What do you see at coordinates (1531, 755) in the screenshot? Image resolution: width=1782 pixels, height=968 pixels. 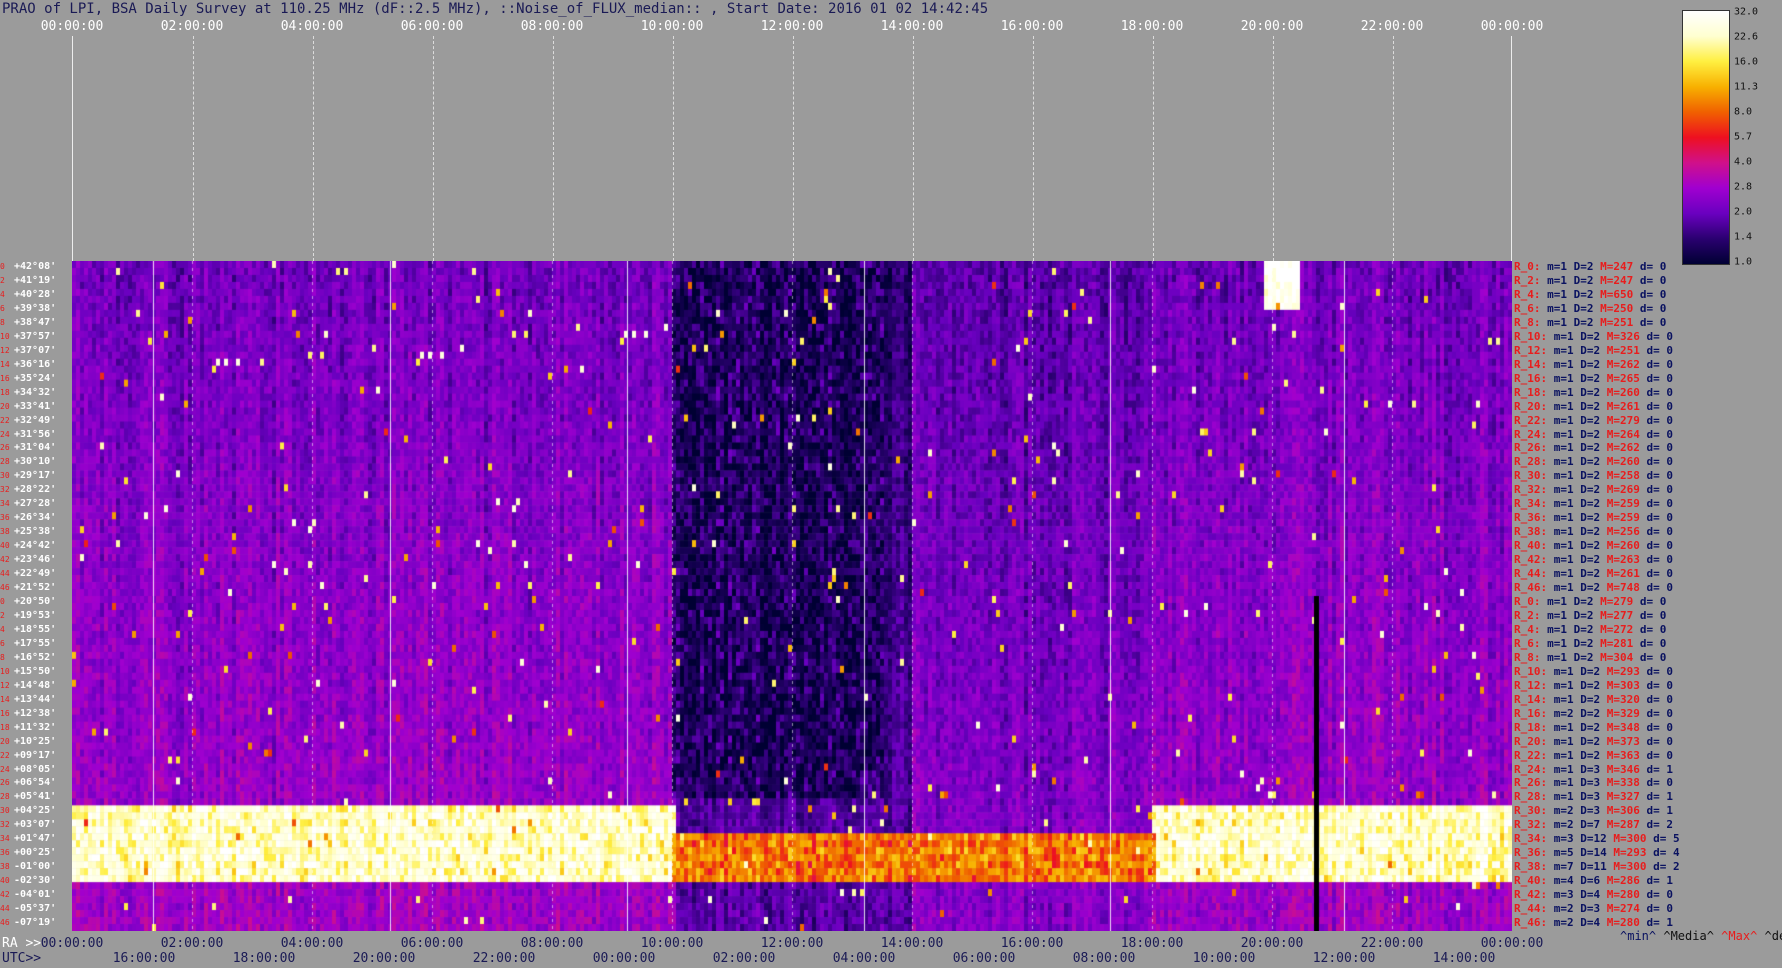 I see `row-id: R_22:` at bounding box center [1531, 755].